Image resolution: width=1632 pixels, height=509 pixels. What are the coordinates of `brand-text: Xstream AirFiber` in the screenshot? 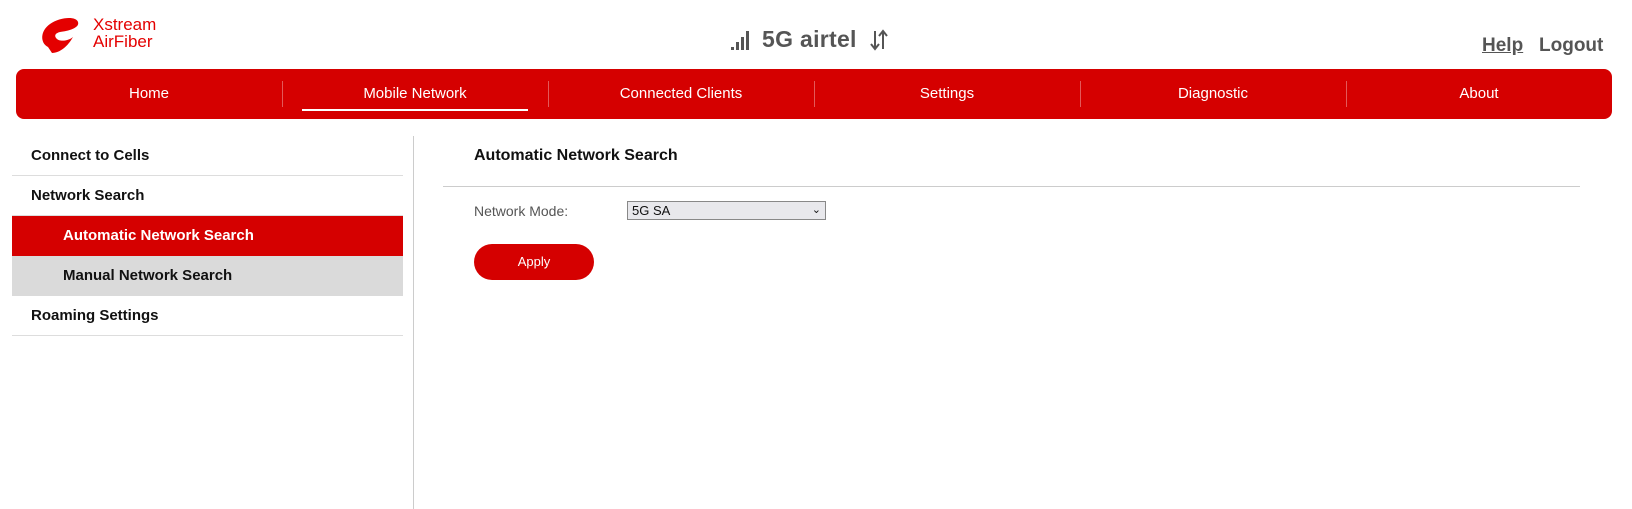 It's located at (124, 33).